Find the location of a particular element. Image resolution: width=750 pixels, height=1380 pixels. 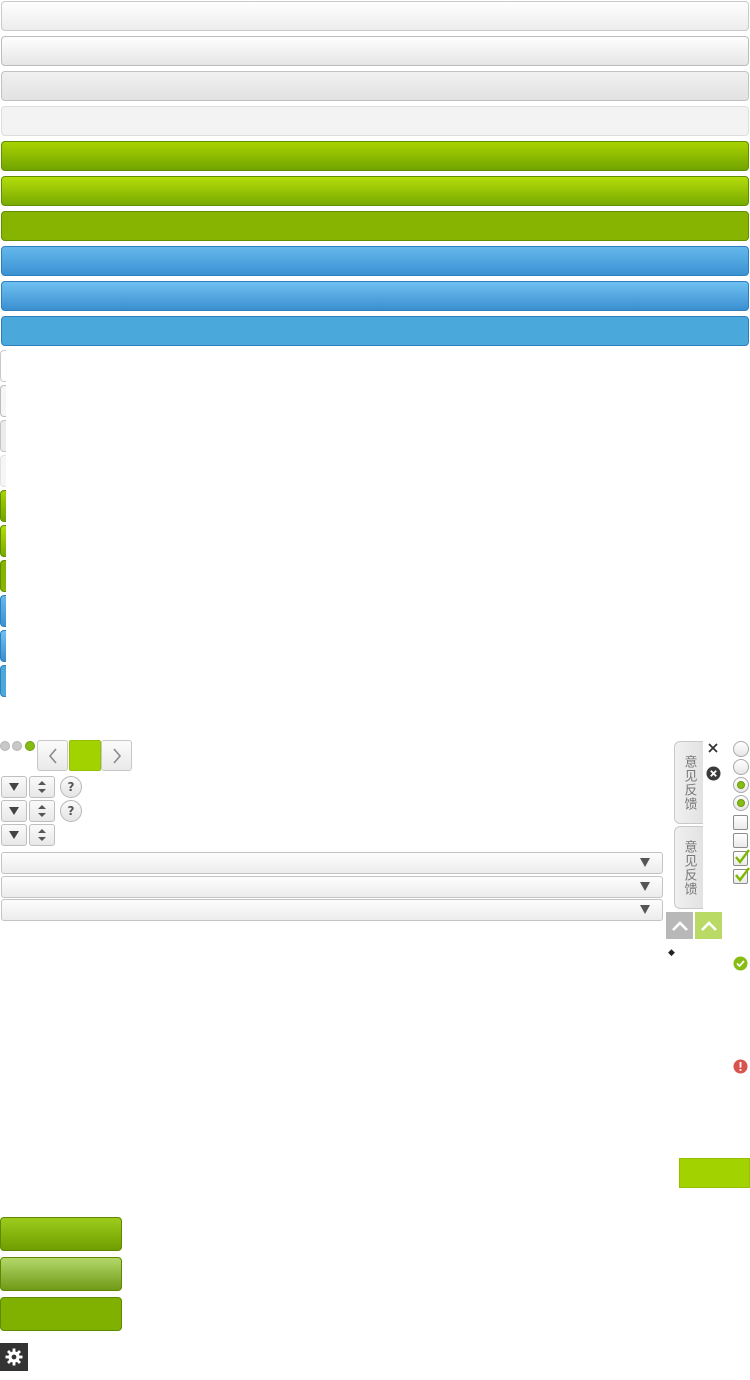

bar-gray-active is located at coordinates (375, 86).